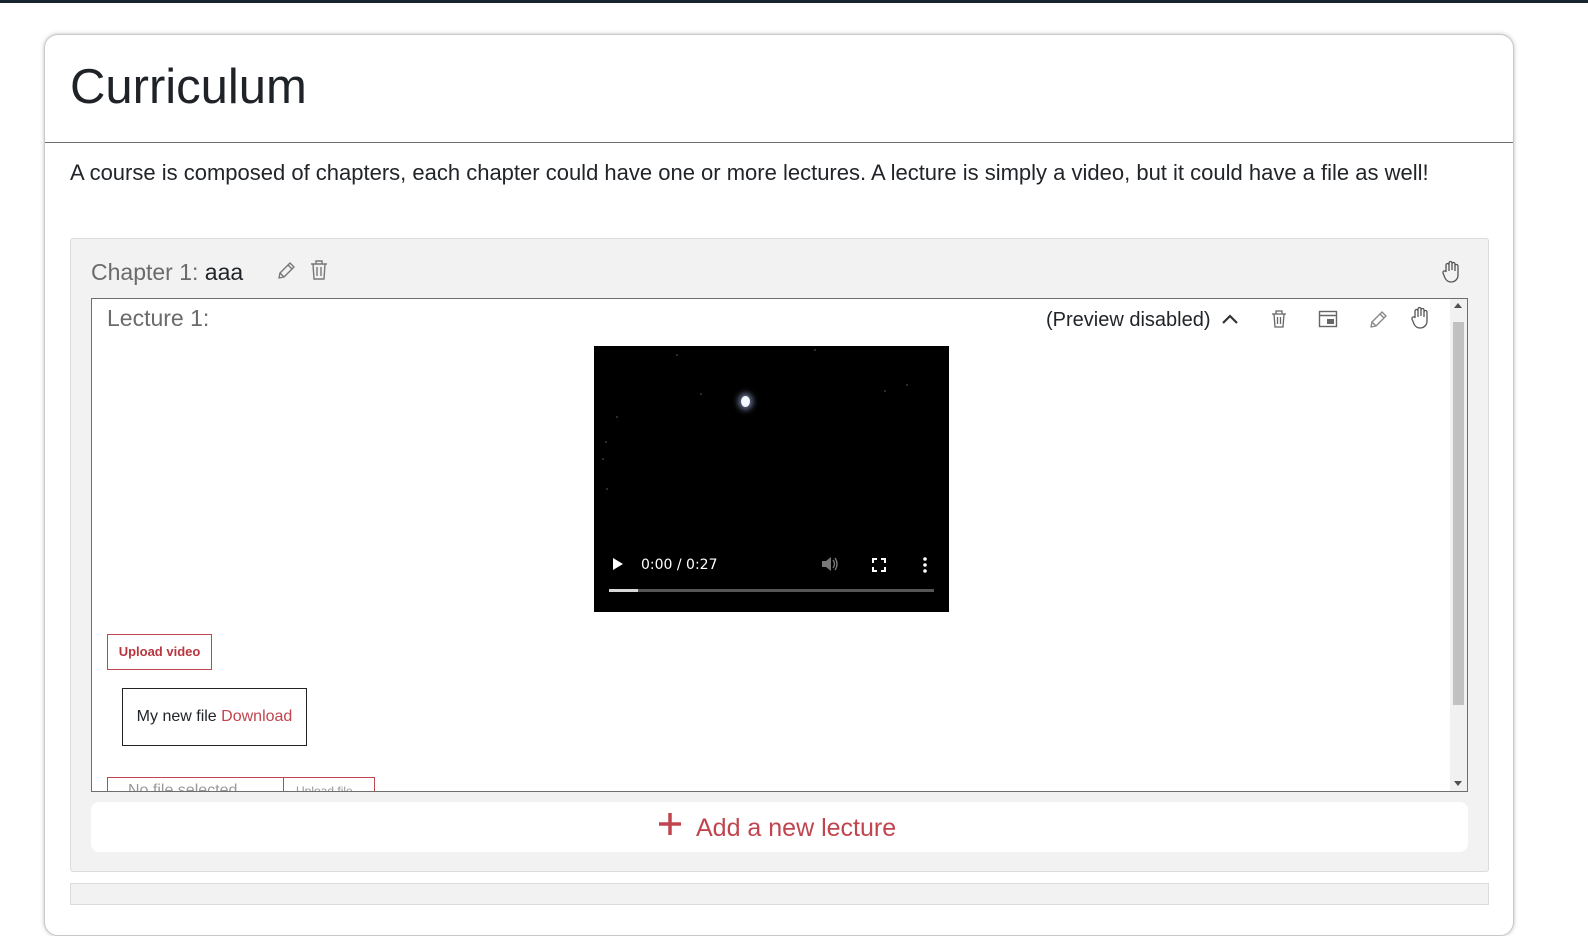 This screenshot has height=936, width=1588. Describe the element at coordinates (879, 565) in the screenshot. I see `fullscreen-icon` at that location.